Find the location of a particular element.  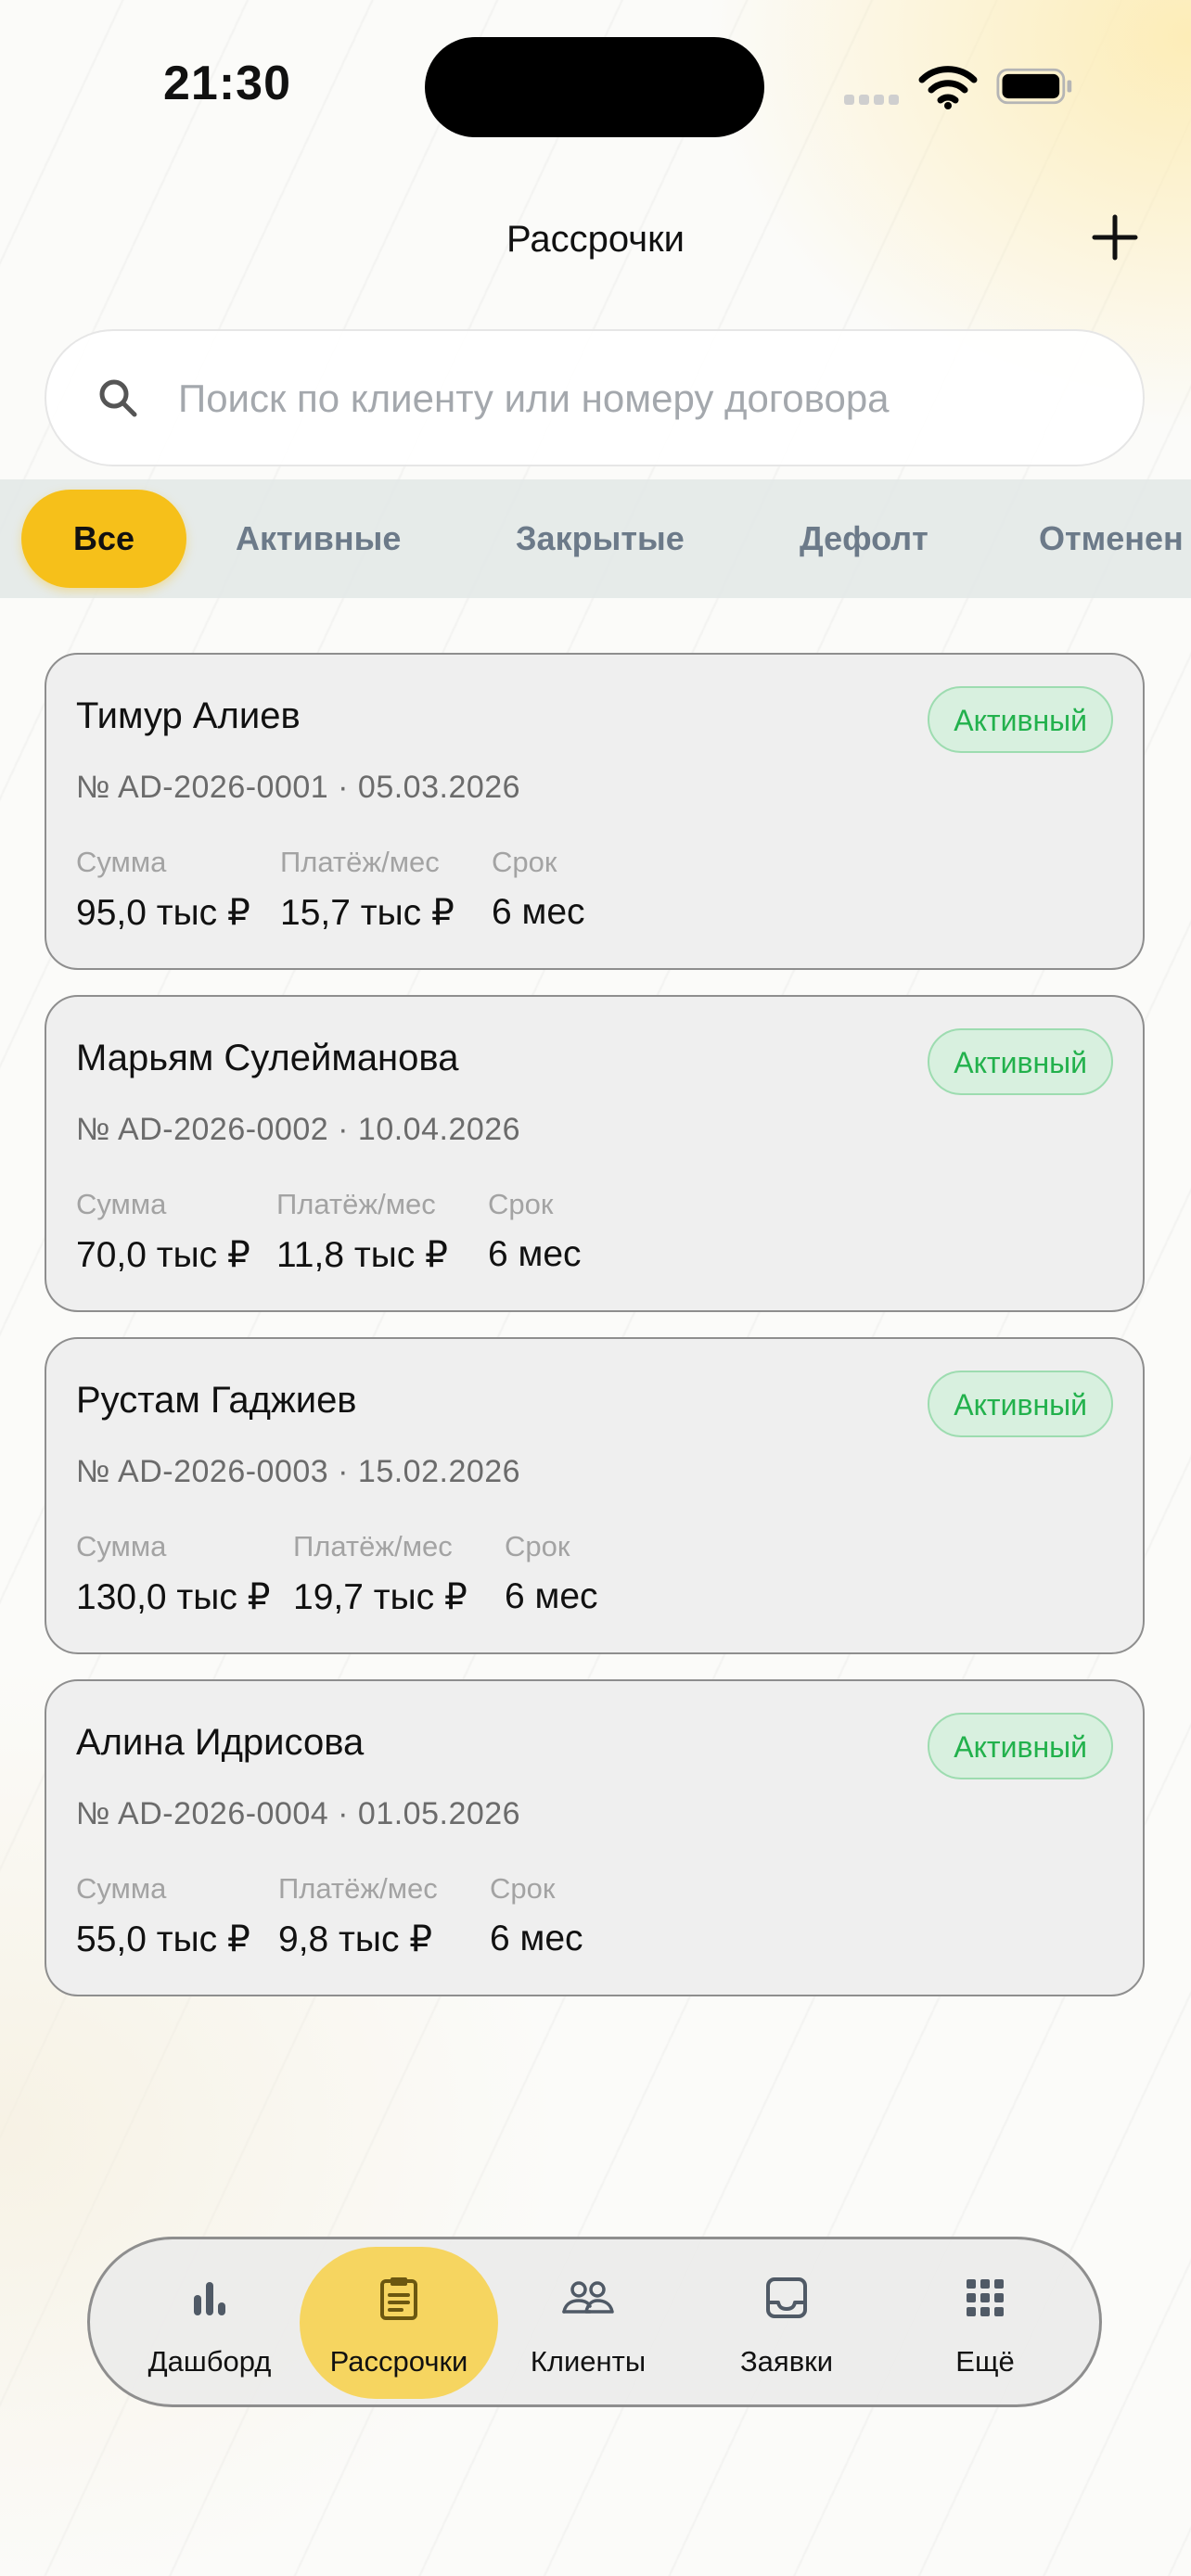

clipboard-icon is located at coordinates (399, 2299).